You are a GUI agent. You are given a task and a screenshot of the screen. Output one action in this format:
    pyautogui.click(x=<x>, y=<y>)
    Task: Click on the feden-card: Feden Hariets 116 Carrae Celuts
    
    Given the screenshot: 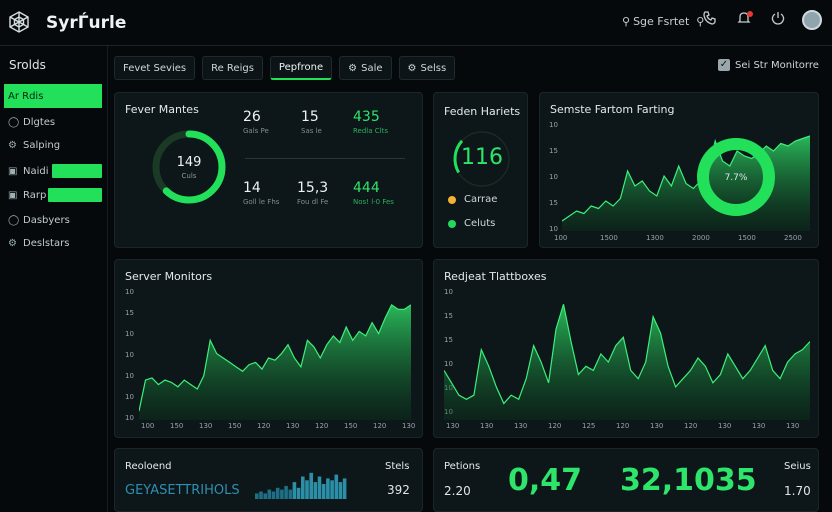 What is the action you would take?
    pyautogui.click(x=480, y=170)
    